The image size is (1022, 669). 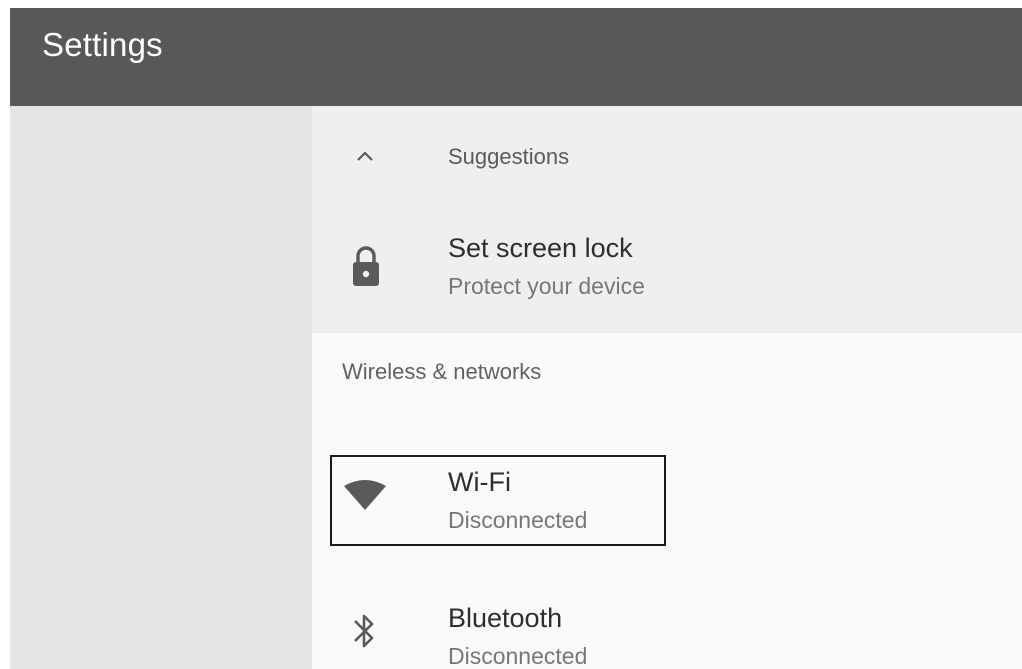 I want to click on wifi-icon, so click(x=365, y=495).